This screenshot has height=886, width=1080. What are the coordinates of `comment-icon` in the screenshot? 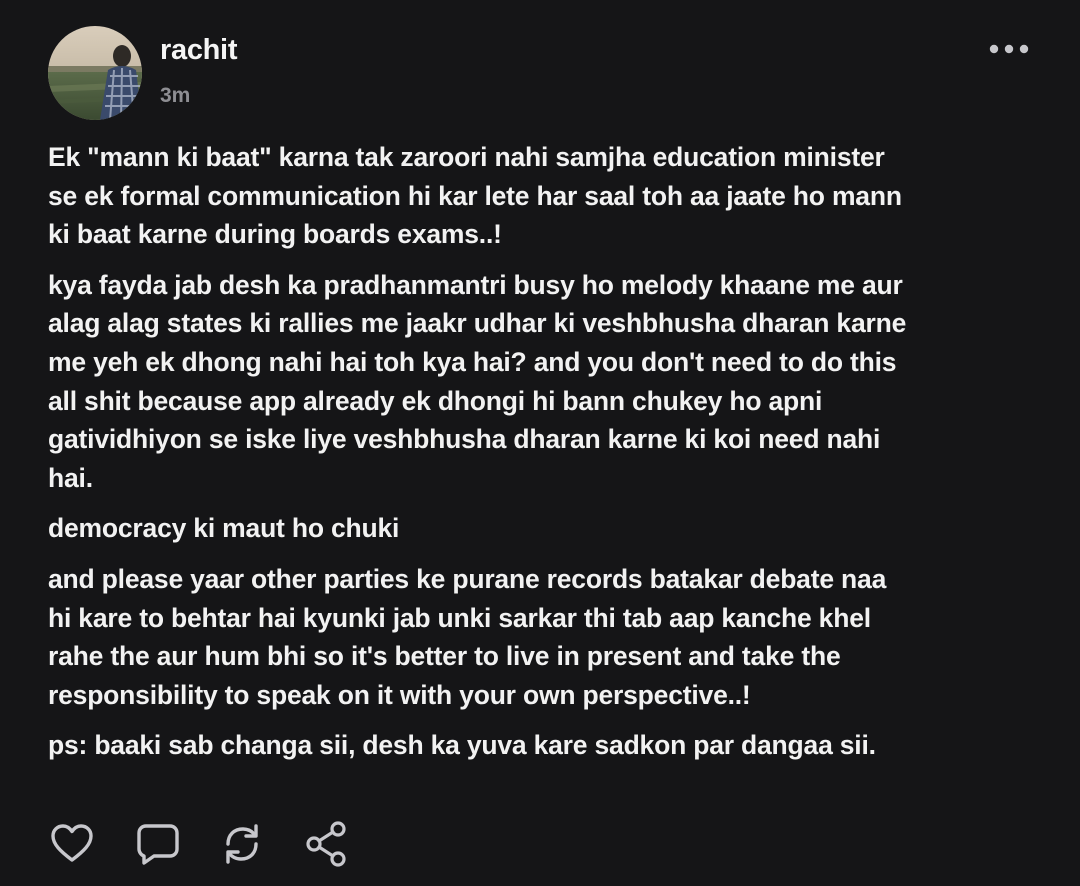 It's located at (158, 844).